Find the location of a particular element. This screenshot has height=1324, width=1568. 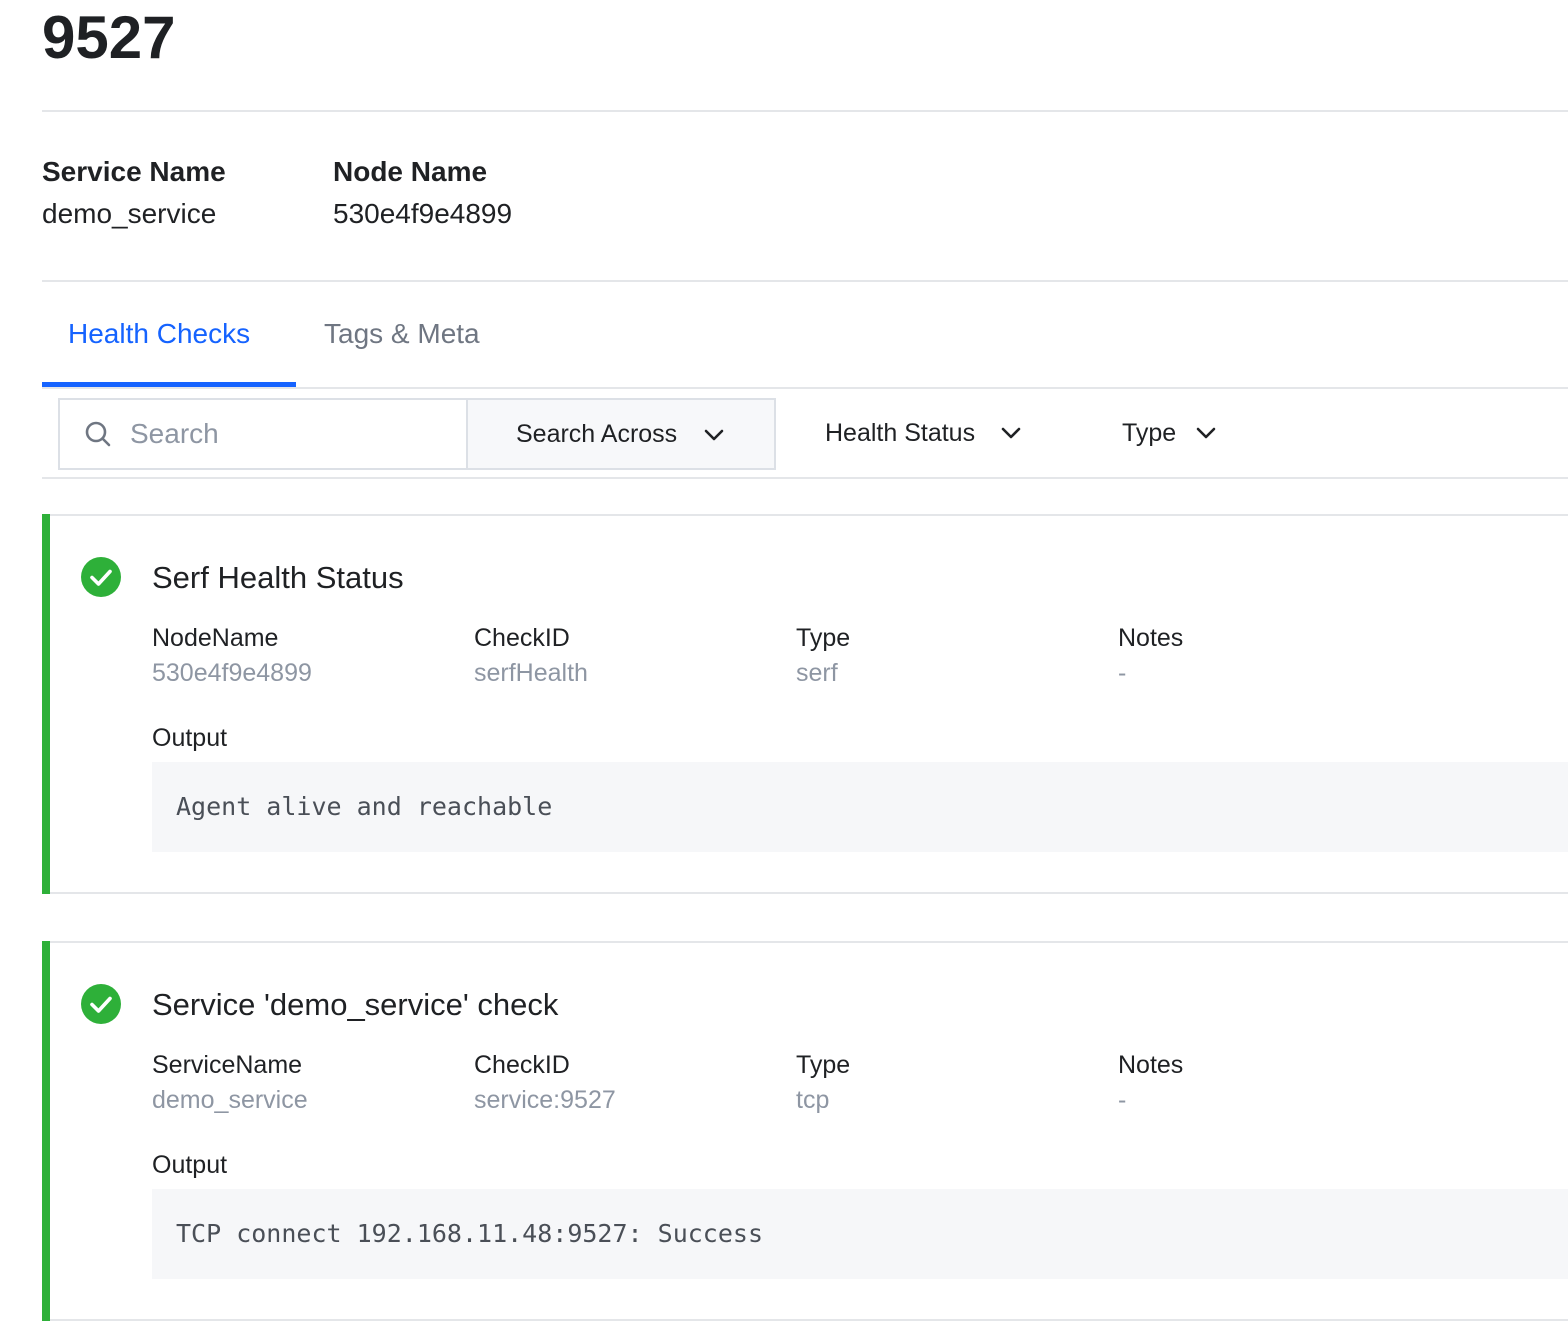

check-field-type: Type serf is located at coordinates (823, 655).